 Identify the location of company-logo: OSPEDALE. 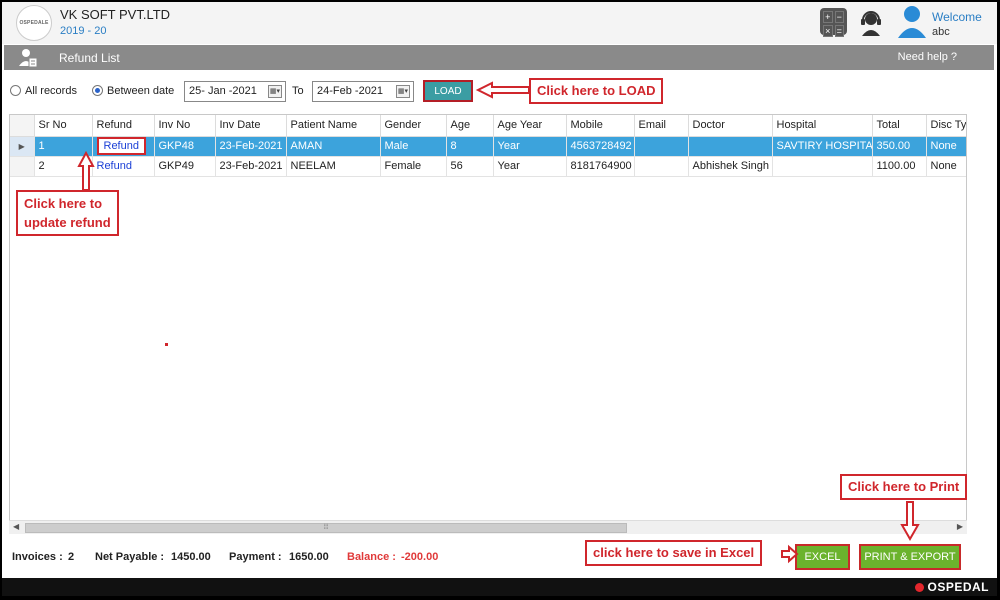
(34, 23).